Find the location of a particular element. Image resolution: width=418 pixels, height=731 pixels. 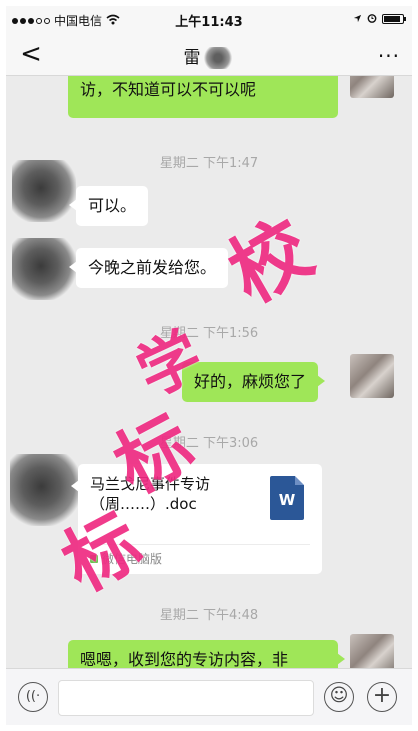

file-name: 马兰戈尼事件专访 （周……）.doc is located at coordinates (175, 494).